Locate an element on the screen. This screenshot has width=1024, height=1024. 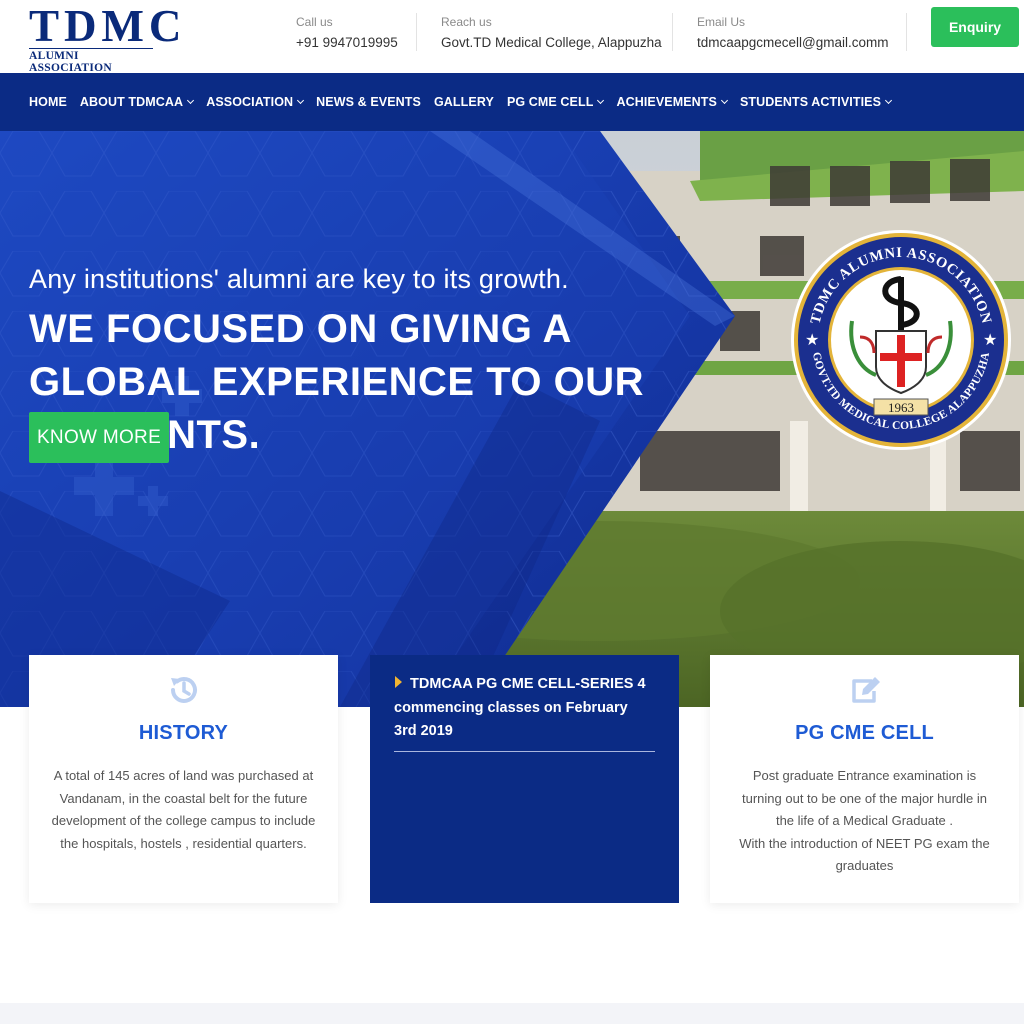
nav-item-label: ASSOCIATION is located at coordinates (250, 102).